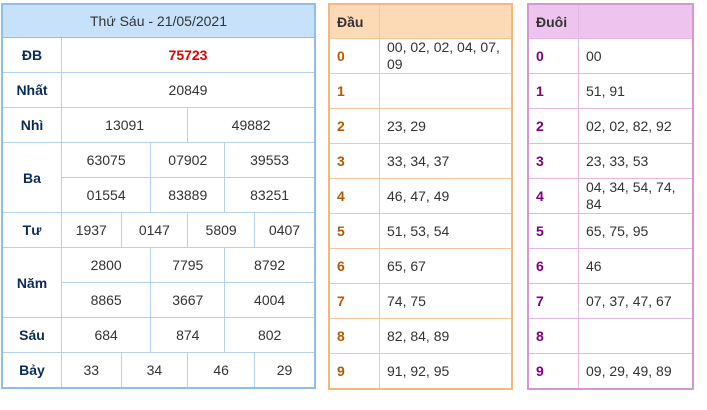  Describe the element at coordinates (31, 335) in the screenshot. I see `prize-label: Sáu` at that location.